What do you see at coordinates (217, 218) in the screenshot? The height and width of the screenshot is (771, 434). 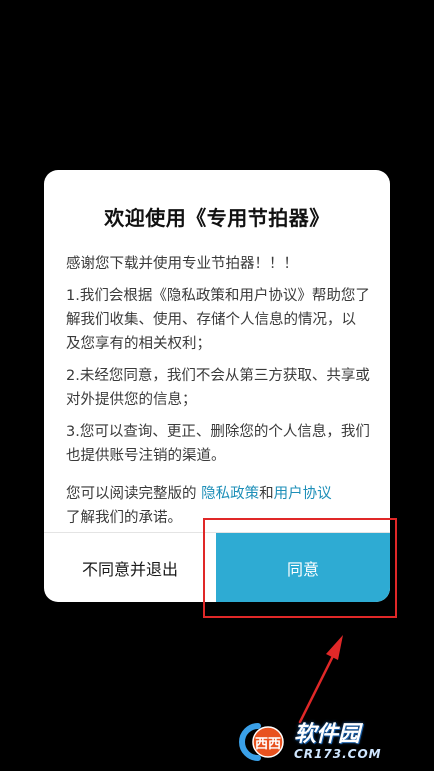 I see `dialog-title: 欢迎使用《专用节拍器》` at bounding box center [217, 218].